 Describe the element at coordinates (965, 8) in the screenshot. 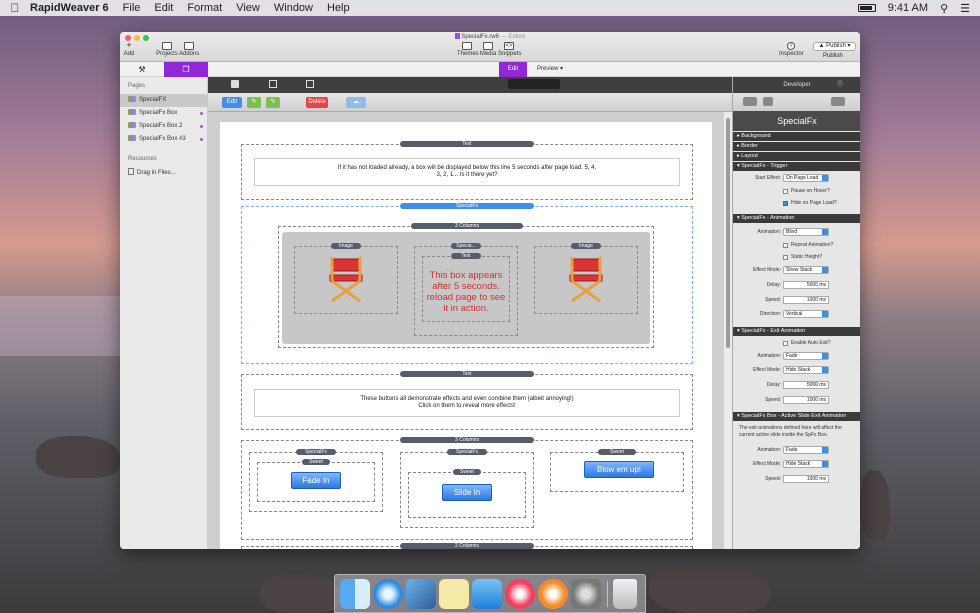

I see `notification-center-icon: ☰` at that location.